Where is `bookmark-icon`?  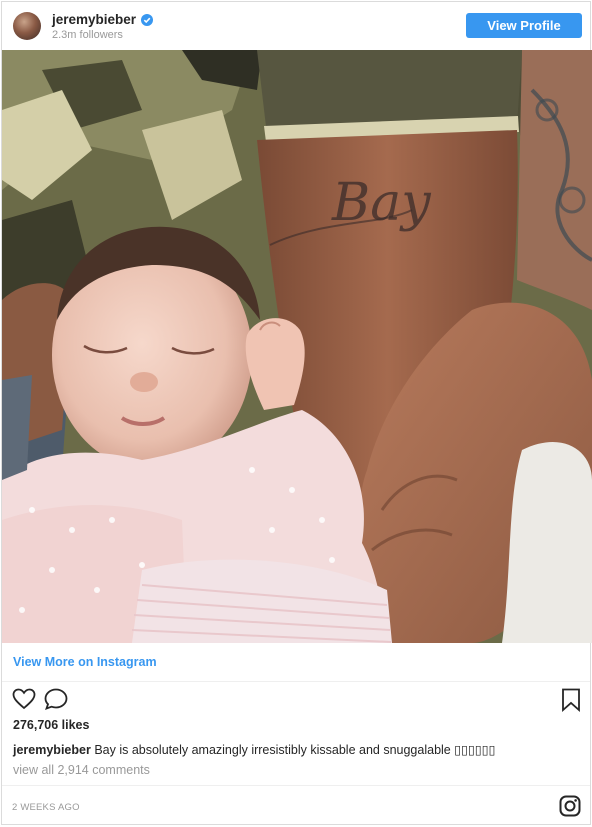 bookmark-icon is located at coordinates (571, 700).